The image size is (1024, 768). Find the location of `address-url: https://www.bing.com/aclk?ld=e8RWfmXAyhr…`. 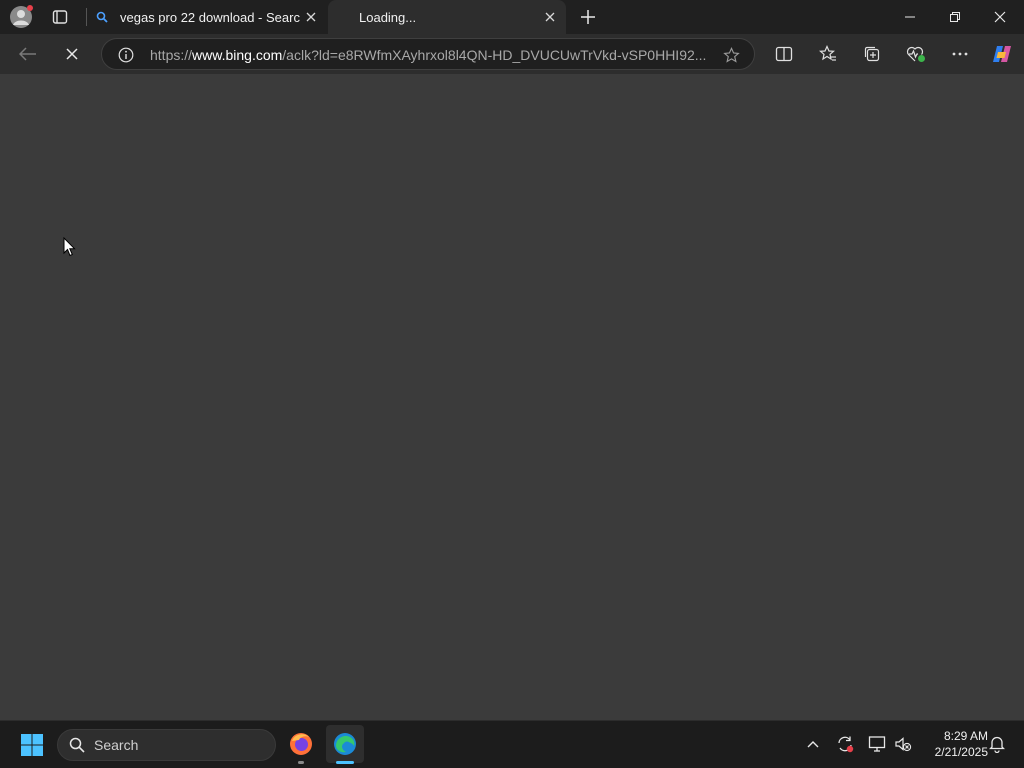

address-url: https://www.bing.com/aclk?ld=e8RWfmXAyhr… is located at coordinates (430, 55).